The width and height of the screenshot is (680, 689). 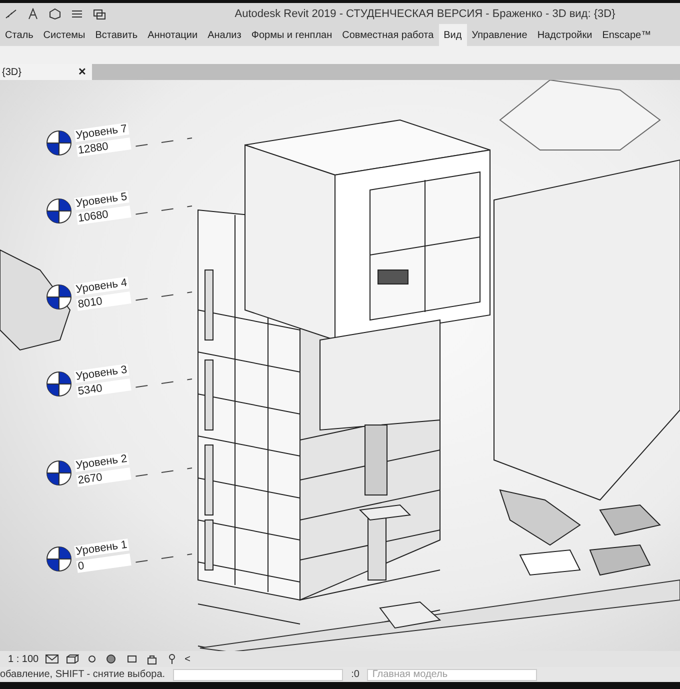 What do you see at coordinates (46, 72) in the screenshot?
I see `view-tab: {3D} ✕` at bounding box center [46, 72].